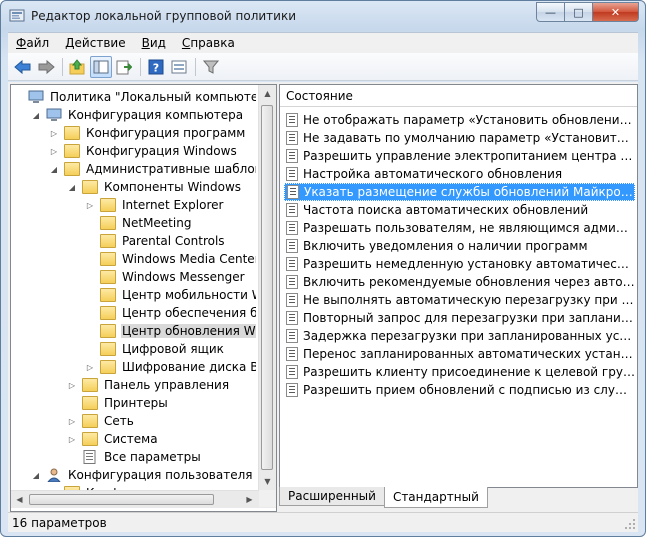  What do you see at coordinates (323, 522) in the screenshot?
I see `status-bar: 16 параметров` at bounding box center [323, 522].